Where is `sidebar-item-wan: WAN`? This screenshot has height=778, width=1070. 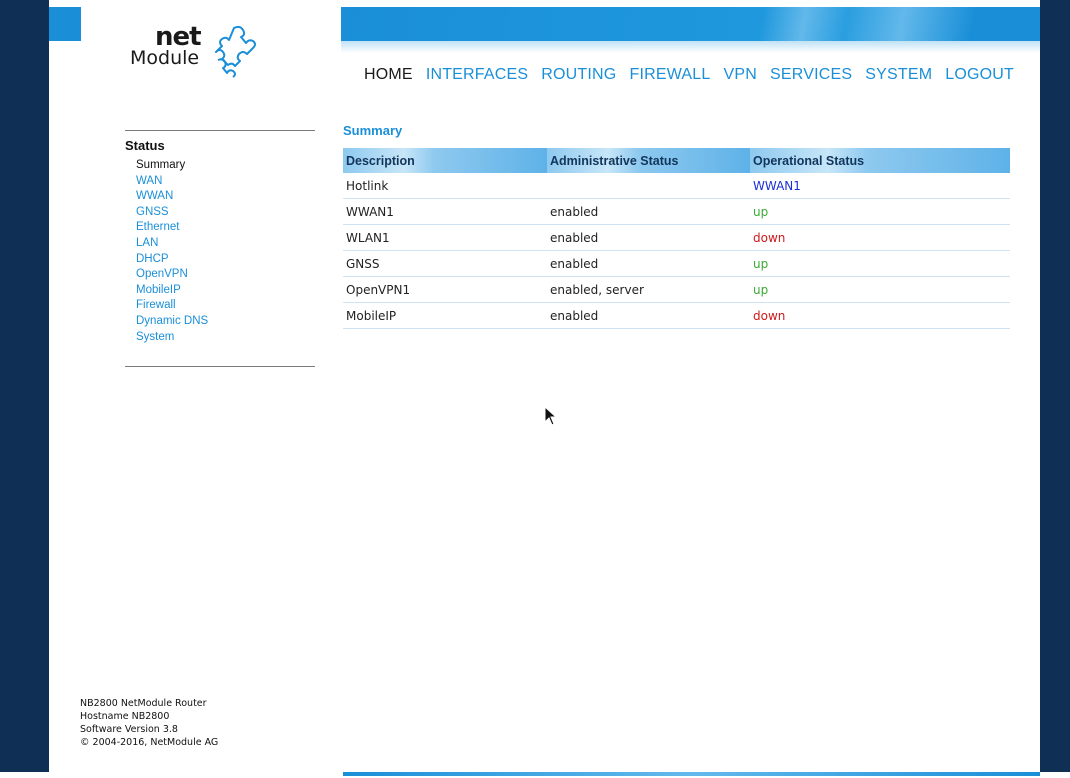 sidebar-item-wan: WAN is located at coordinates (172, 182).